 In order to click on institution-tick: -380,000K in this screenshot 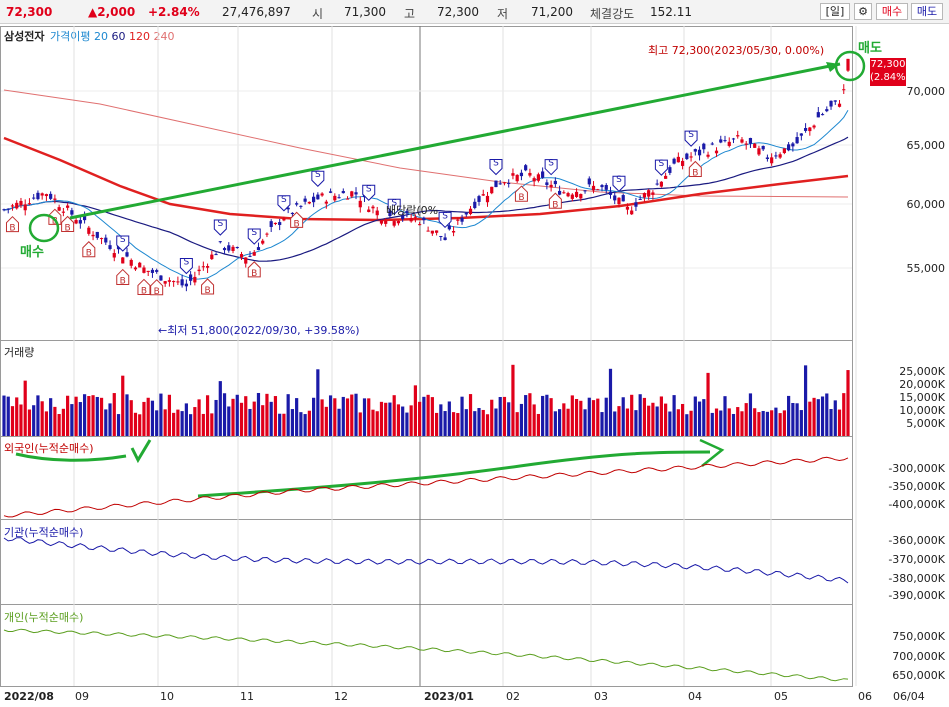, I will do `click(916, 578)`.